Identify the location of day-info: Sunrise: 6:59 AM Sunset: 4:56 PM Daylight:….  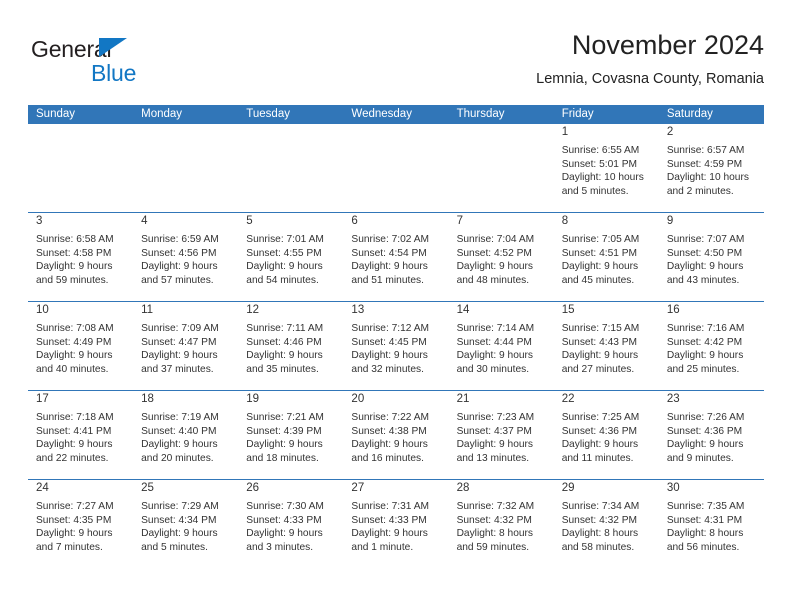
(185, 258).